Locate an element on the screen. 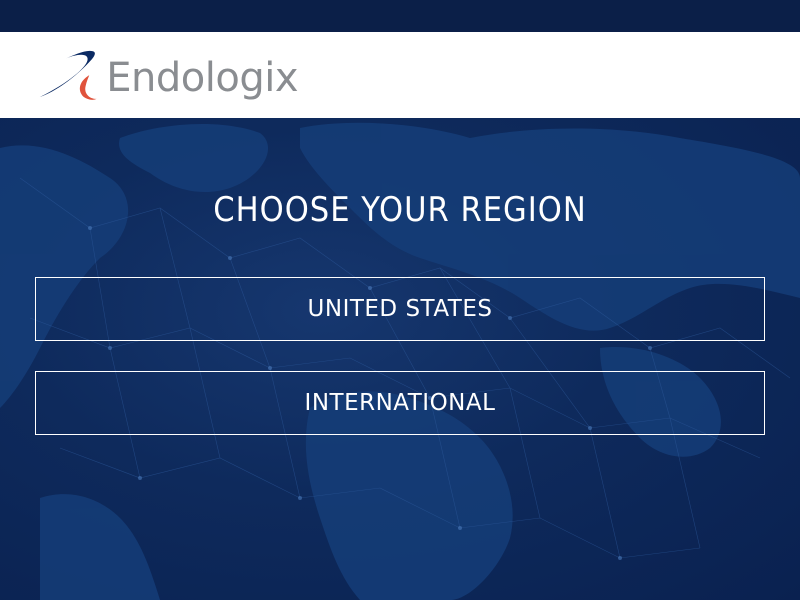 This screenshot has width=800, height=600. region-button-international: INTERNATIONAL is located at coordinates (400, 403).